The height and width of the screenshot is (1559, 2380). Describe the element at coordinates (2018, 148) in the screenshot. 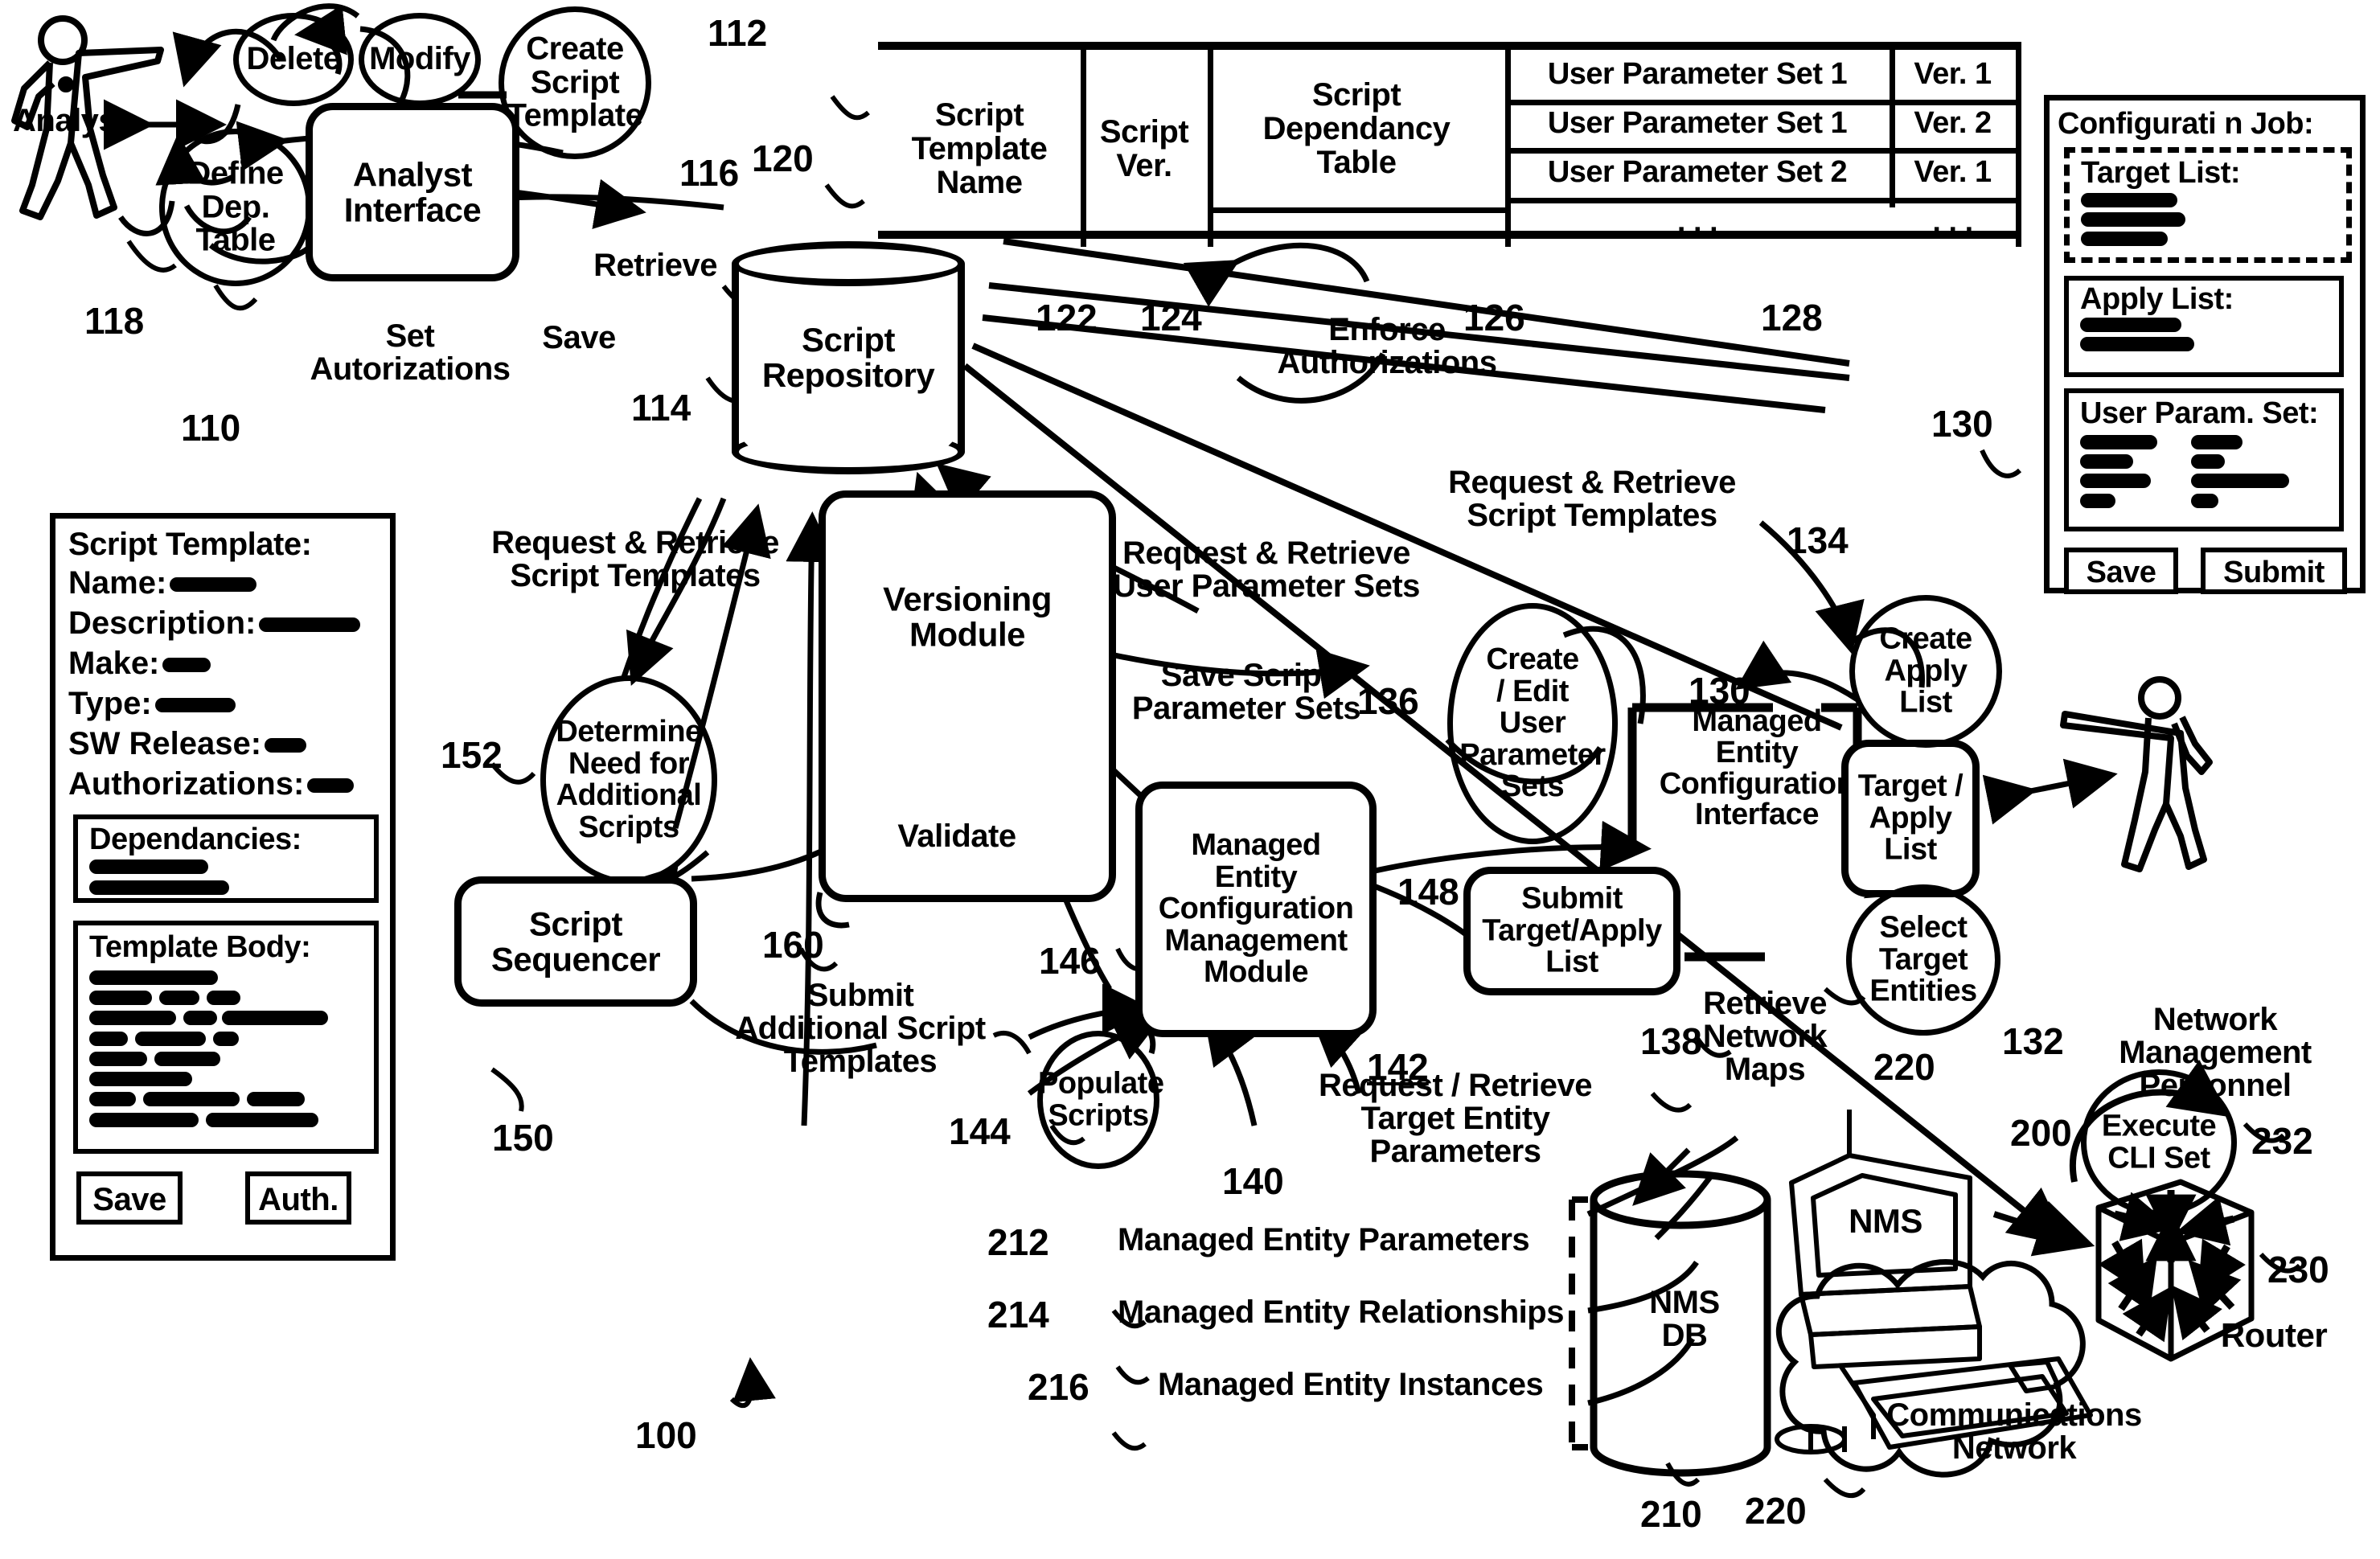

I see `table-divider` at that location.